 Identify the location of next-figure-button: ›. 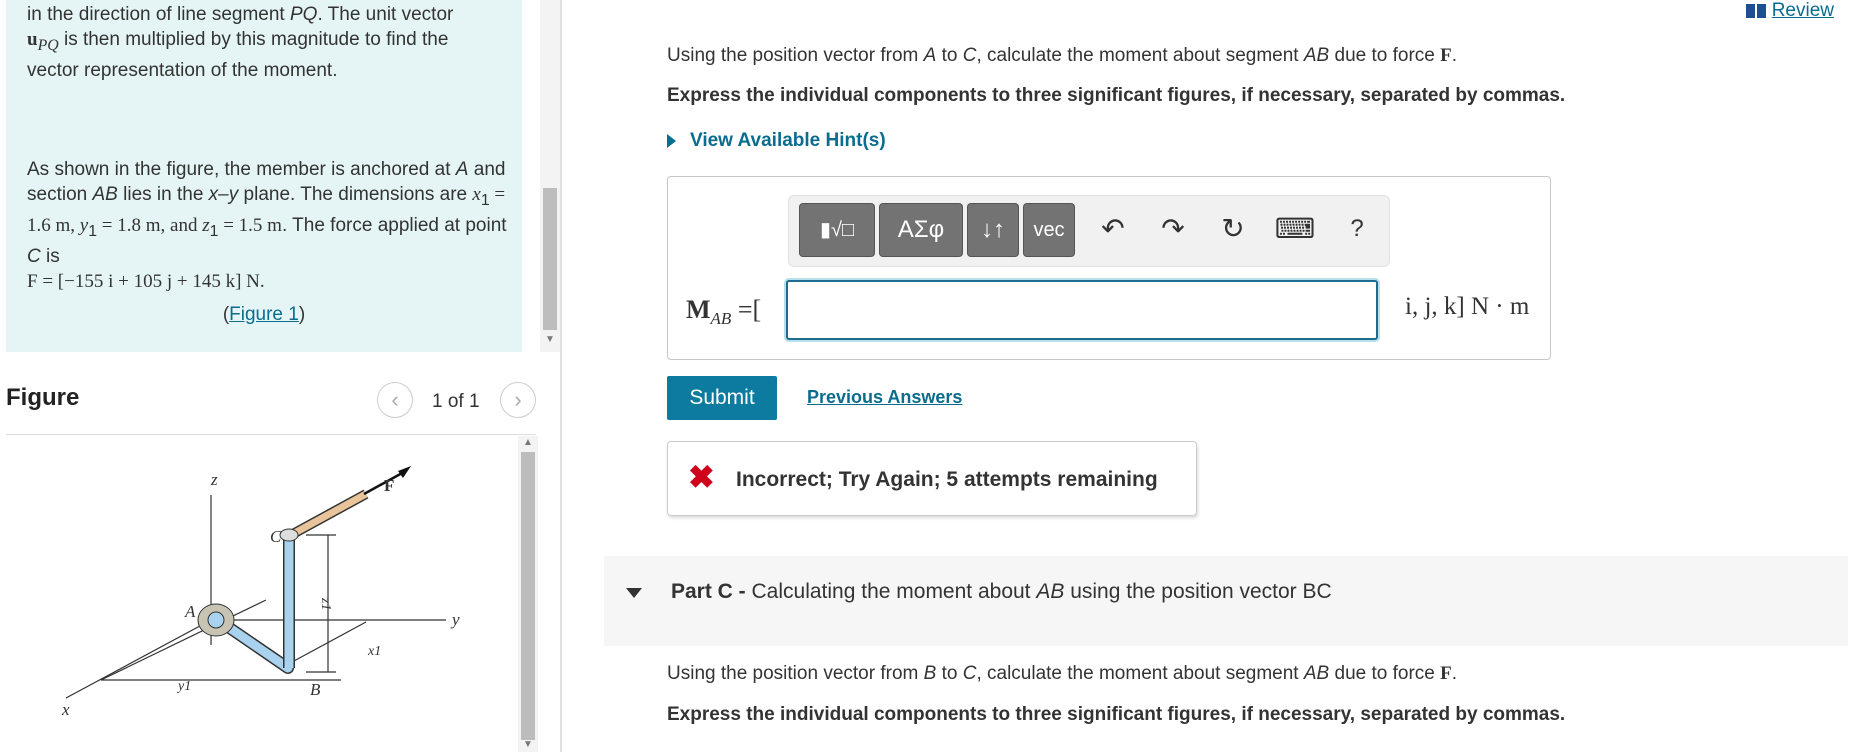
(518, 400).